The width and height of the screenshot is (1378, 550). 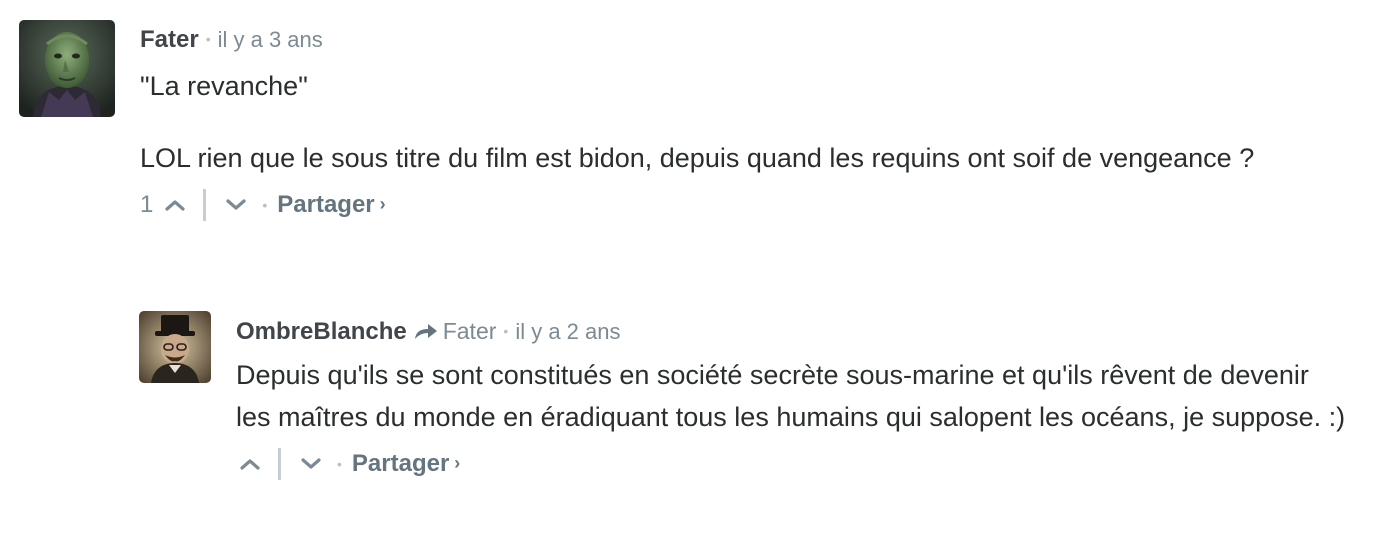 I want to click on author-name: OmbreBlanche, so click(x=321, y=332).